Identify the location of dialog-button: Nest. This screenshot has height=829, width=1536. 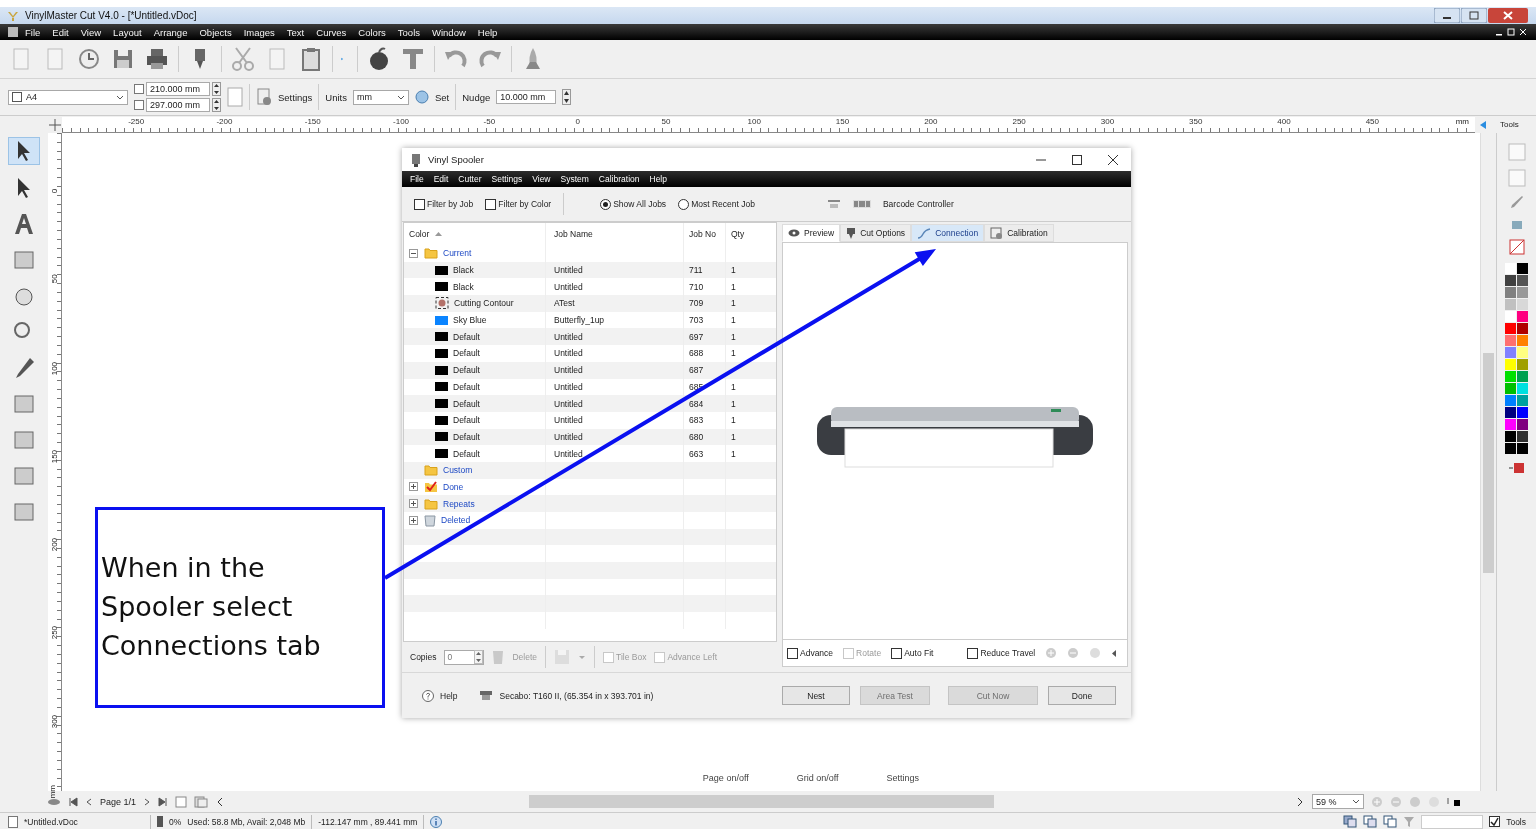
(816, 695).